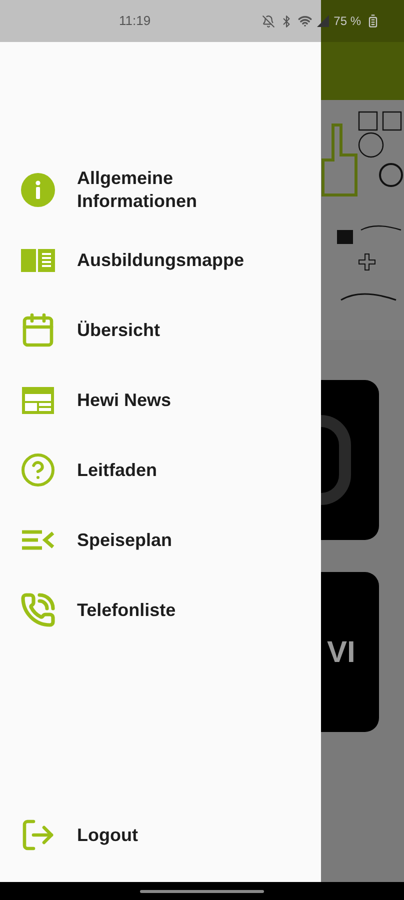 This screenshot has height=900, width=404. What do you see at coordinates (305, 21) in the screenshot?
I see `wifi-icon` at bounding box center [305, 21].